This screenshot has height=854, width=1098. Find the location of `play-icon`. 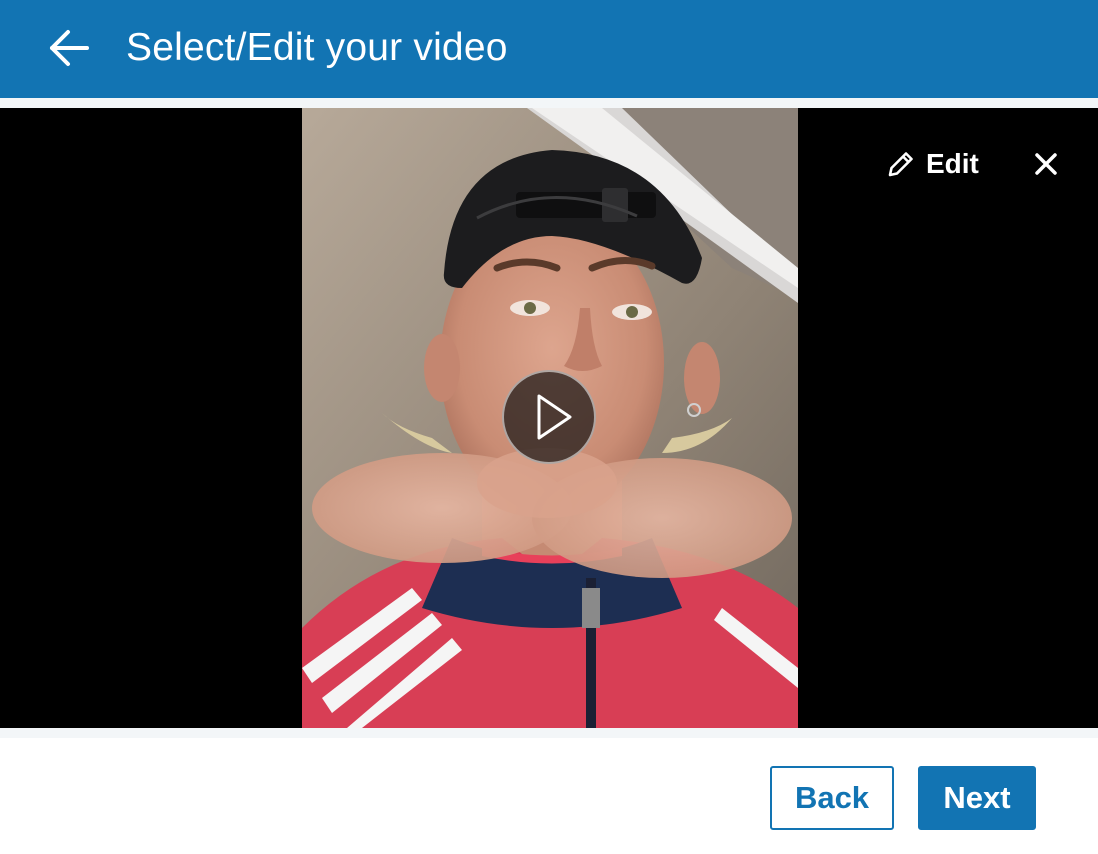

play-icon is located at coordinates (554, 417).